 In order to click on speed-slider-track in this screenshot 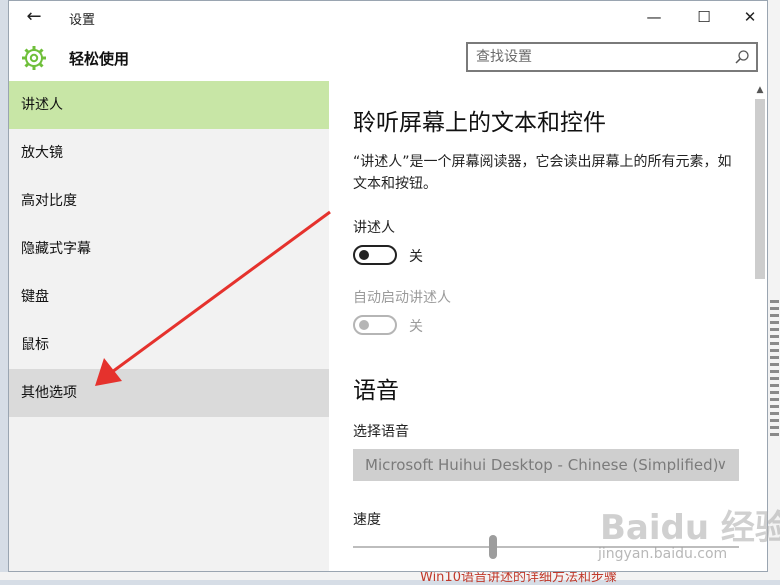, I will do `click(546, 547)`.